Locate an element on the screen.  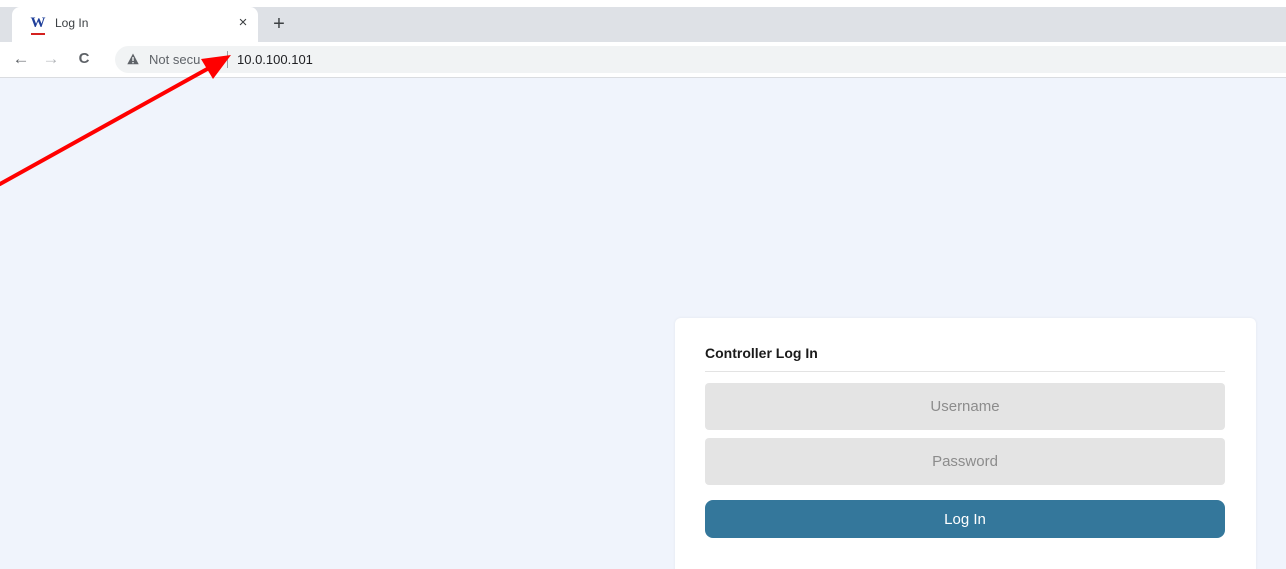
back-button: ← is located at coordinates (21, 59).